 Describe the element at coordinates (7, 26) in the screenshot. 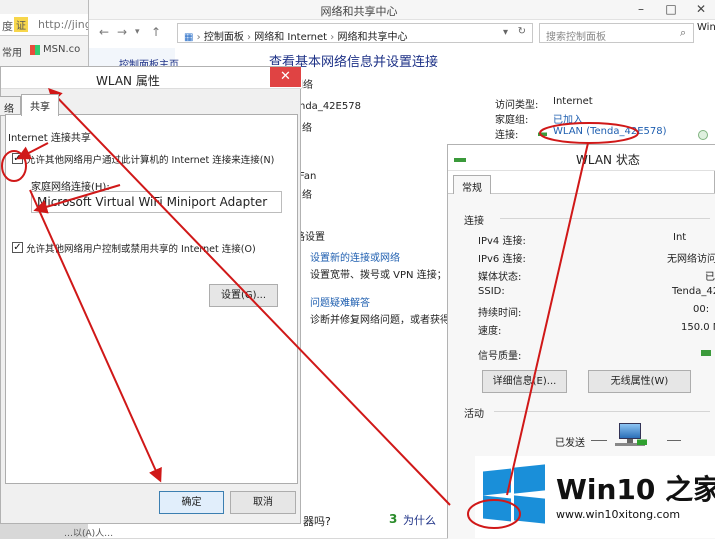

I see `browser-lead-text: 度` at that location.